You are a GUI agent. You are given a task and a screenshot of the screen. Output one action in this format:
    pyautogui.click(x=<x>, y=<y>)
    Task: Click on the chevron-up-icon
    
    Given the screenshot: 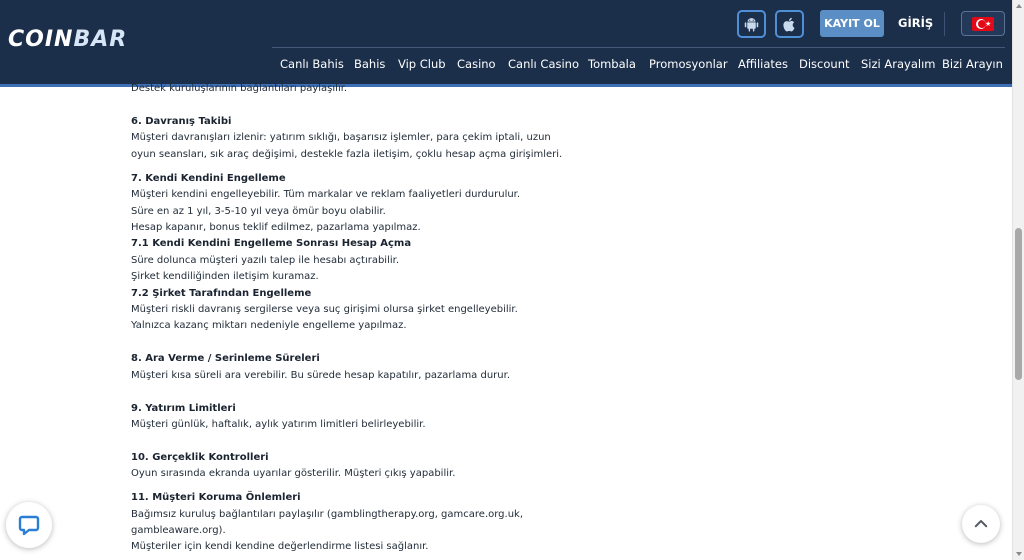 What is the action you would take?
    pyautogui.click(x=981, y=524)
    